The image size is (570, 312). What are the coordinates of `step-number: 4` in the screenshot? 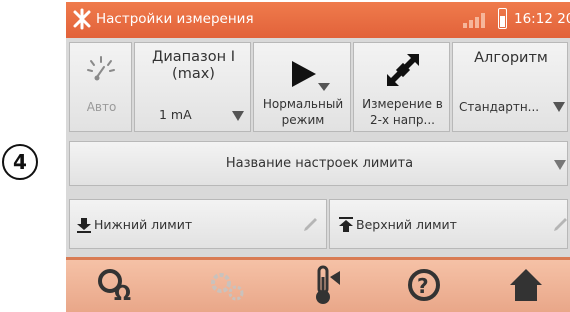 It's located at (20, 162).